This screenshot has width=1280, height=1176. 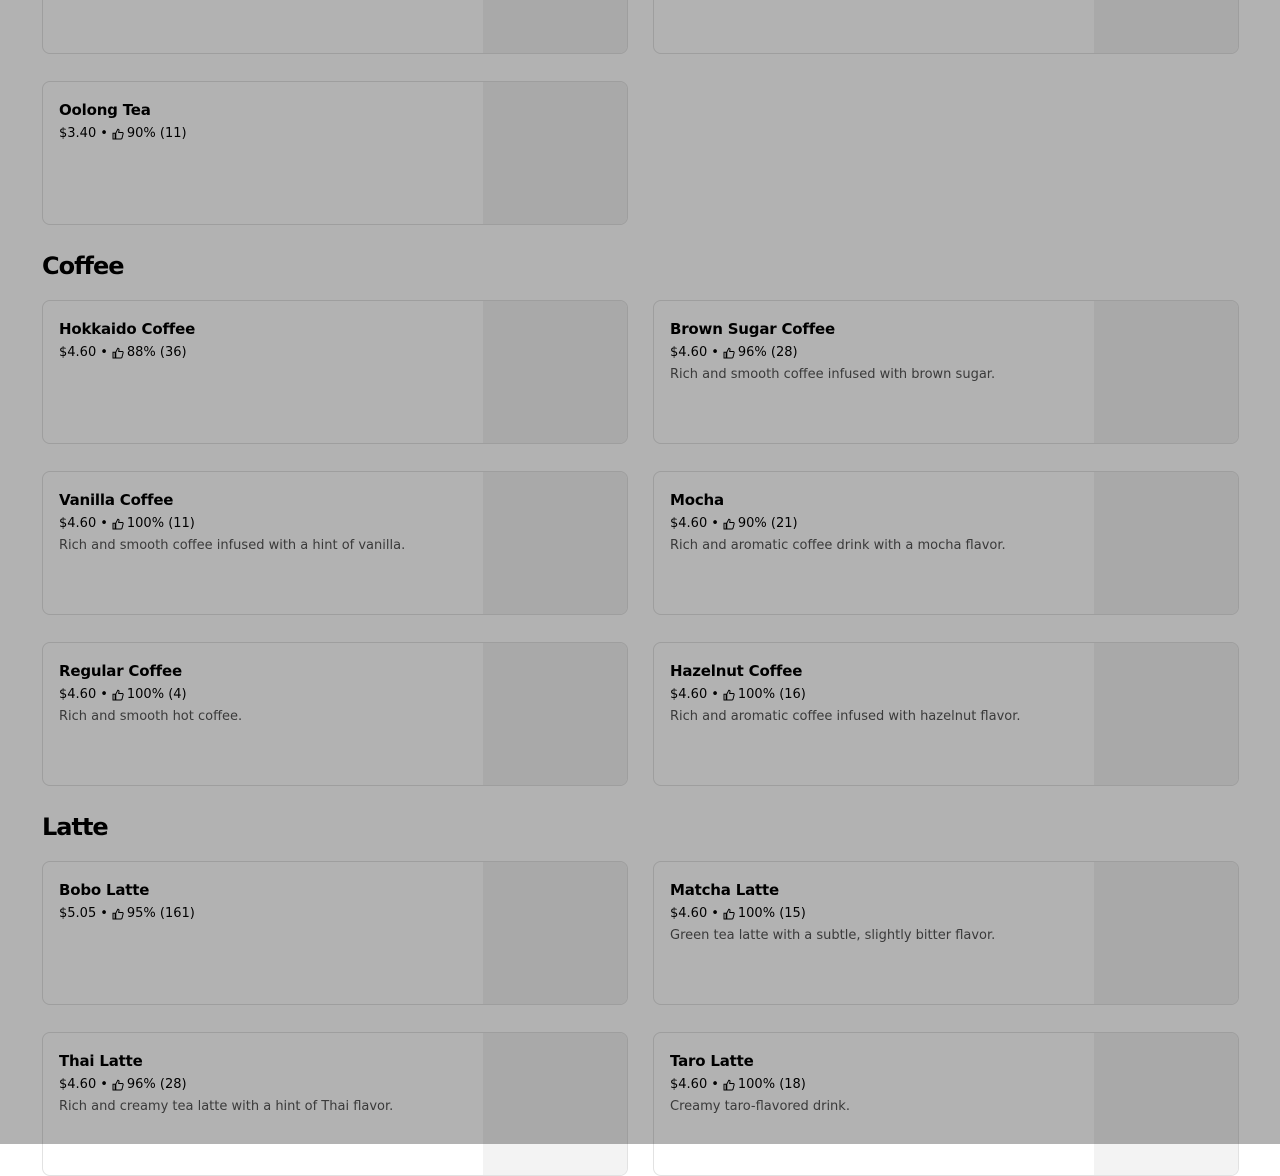 What do you see at coordinates (771, 1084) in the screenshot?
I see `menu-item-rating: 100% (18)` at bounding box center [771, 1084].